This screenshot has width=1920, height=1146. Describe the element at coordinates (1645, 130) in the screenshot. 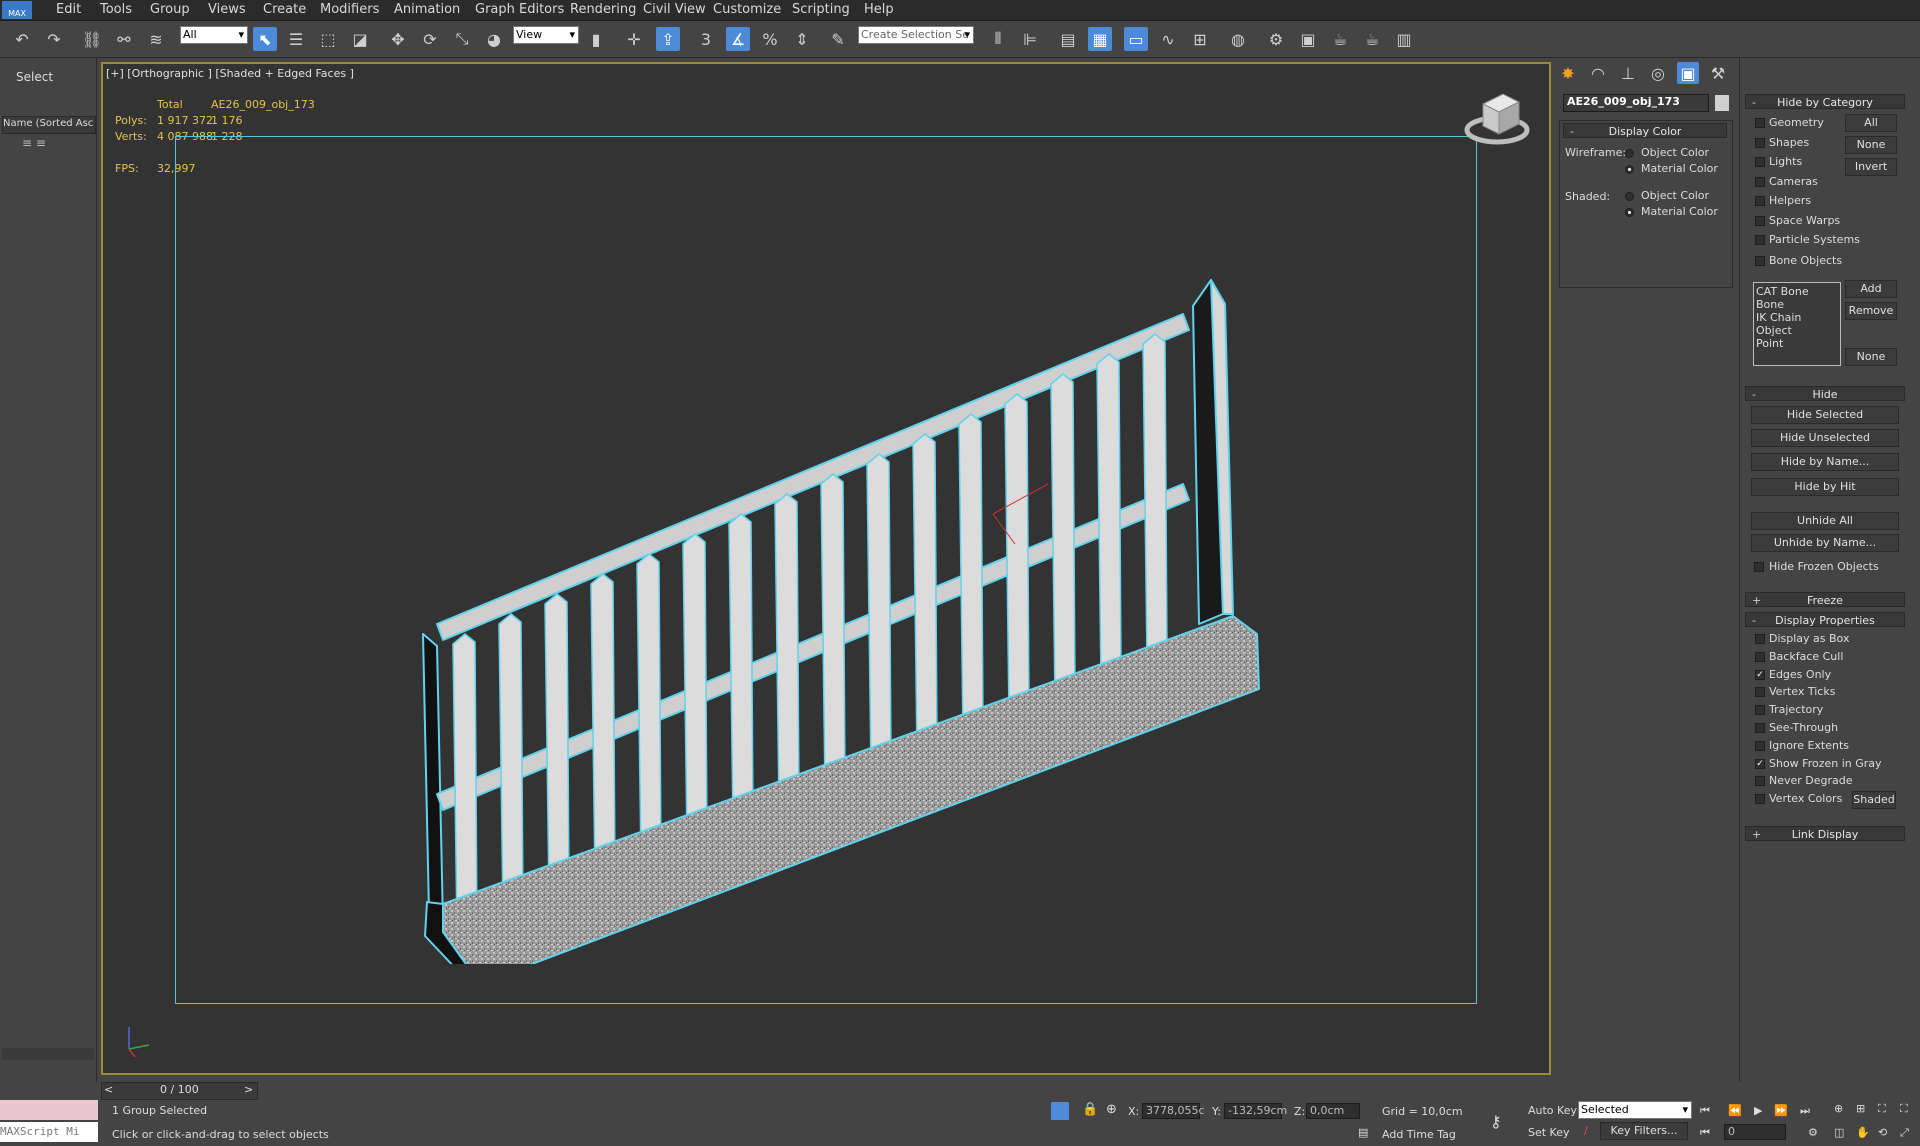

I see `display-color-header: - Display Color` at that location.